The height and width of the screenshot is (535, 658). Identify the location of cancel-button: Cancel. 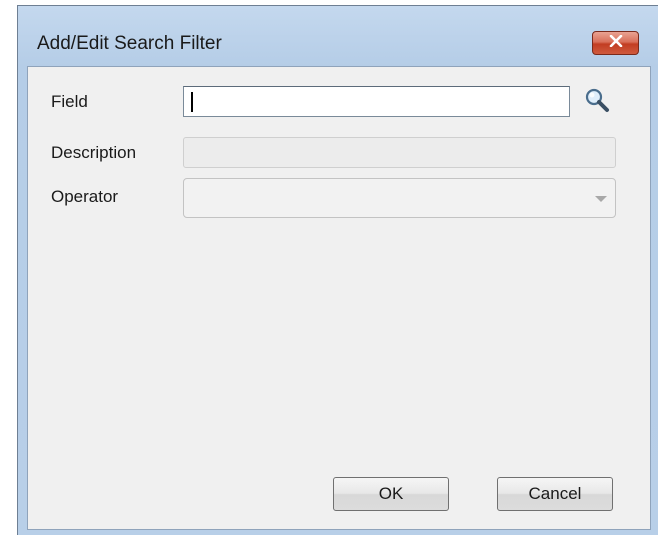
(555, 494).